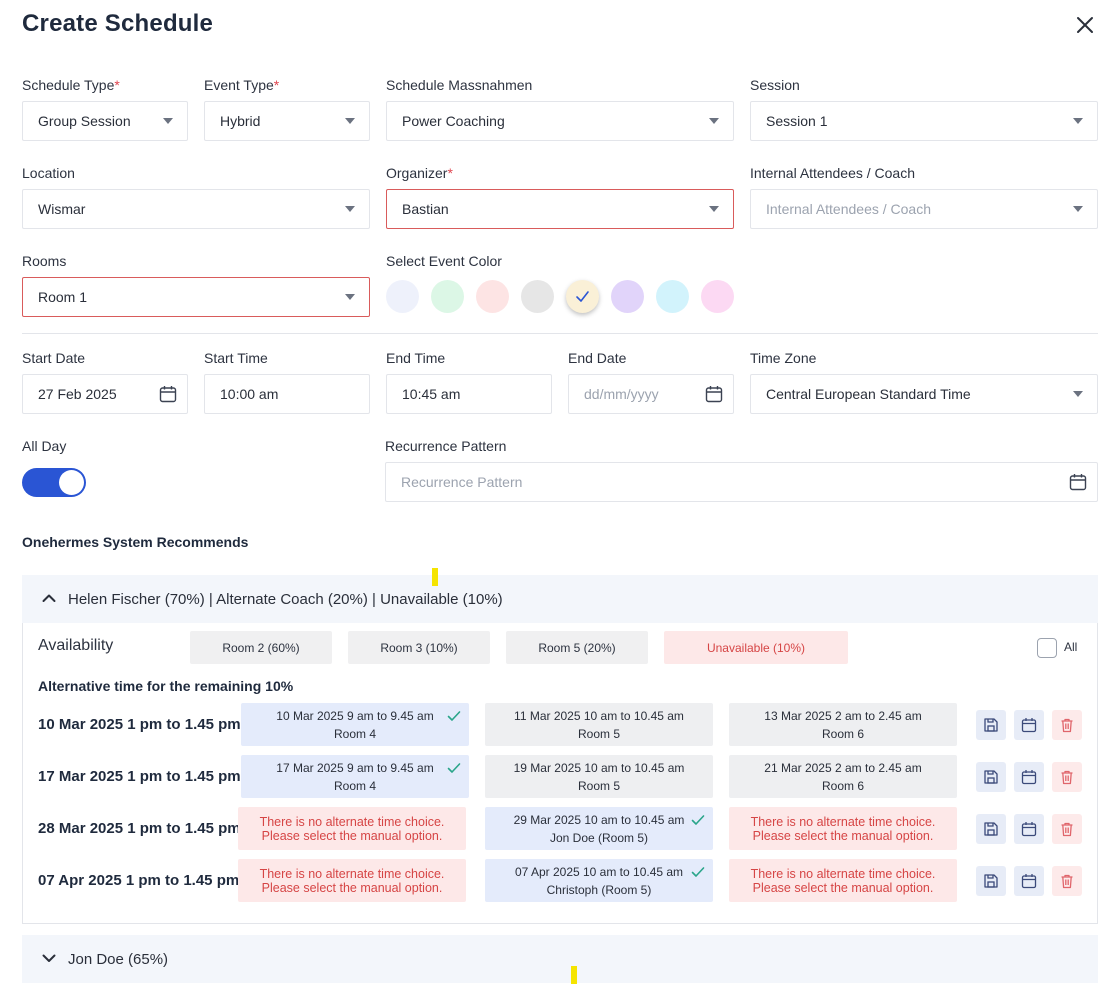 The image size is (1098, 986). I want to click on color-swatch-gray, so click(537, 296).